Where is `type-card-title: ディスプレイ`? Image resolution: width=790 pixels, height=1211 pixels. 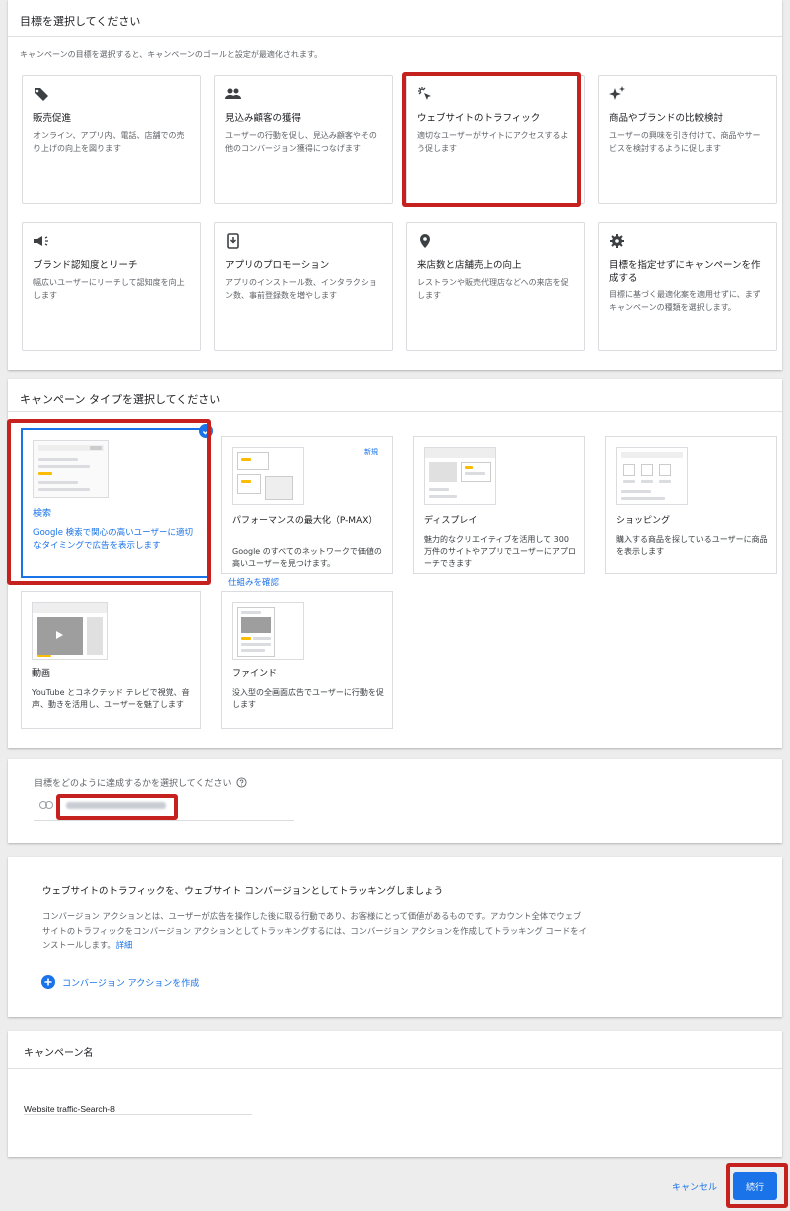 type-card-title: ディスプレイ is located at coordinates (451, 521).